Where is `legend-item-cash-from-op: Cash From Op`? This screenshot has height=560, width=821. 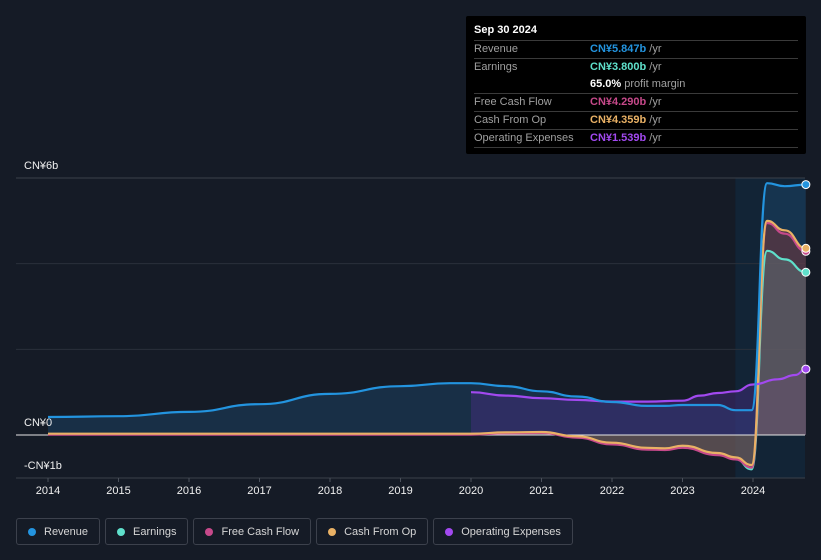 legend-item-cash-from-op: Cash From Op is located at coordinates (372, 531).